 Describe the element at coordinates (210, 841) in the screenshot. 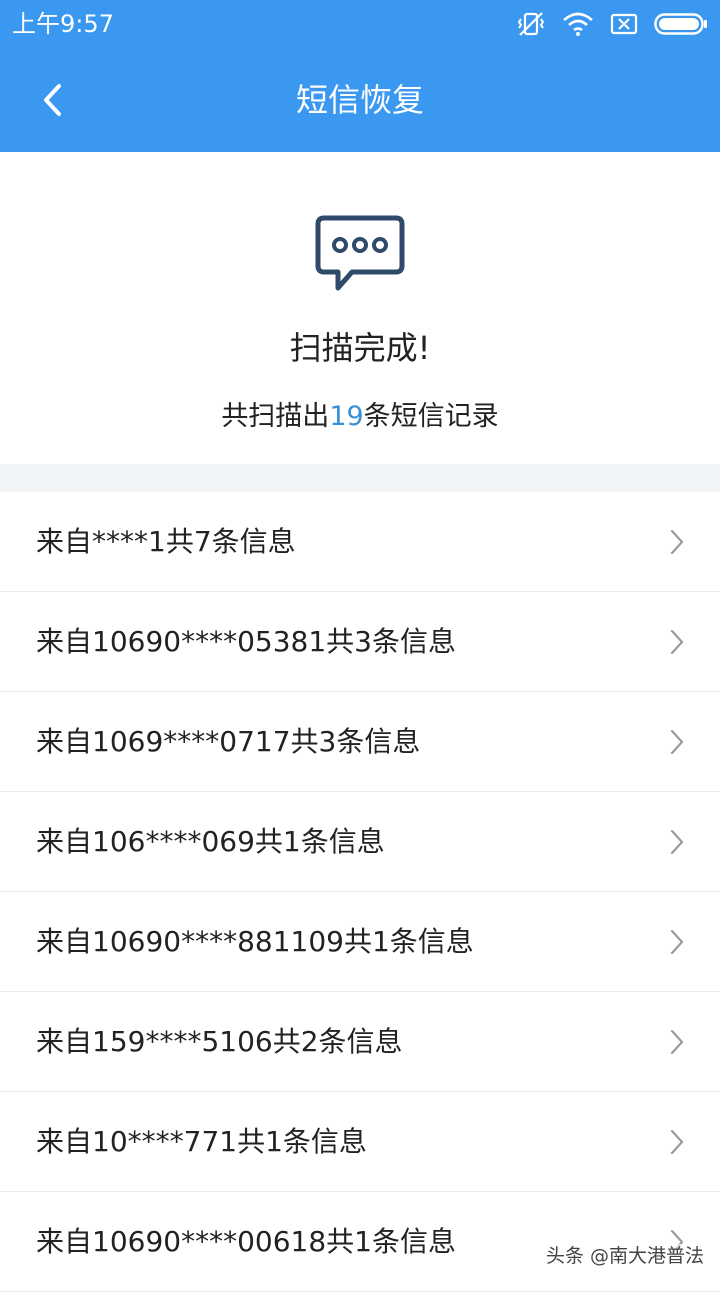

I see `list-item-label: 来自106****069共1条信息` at that location.